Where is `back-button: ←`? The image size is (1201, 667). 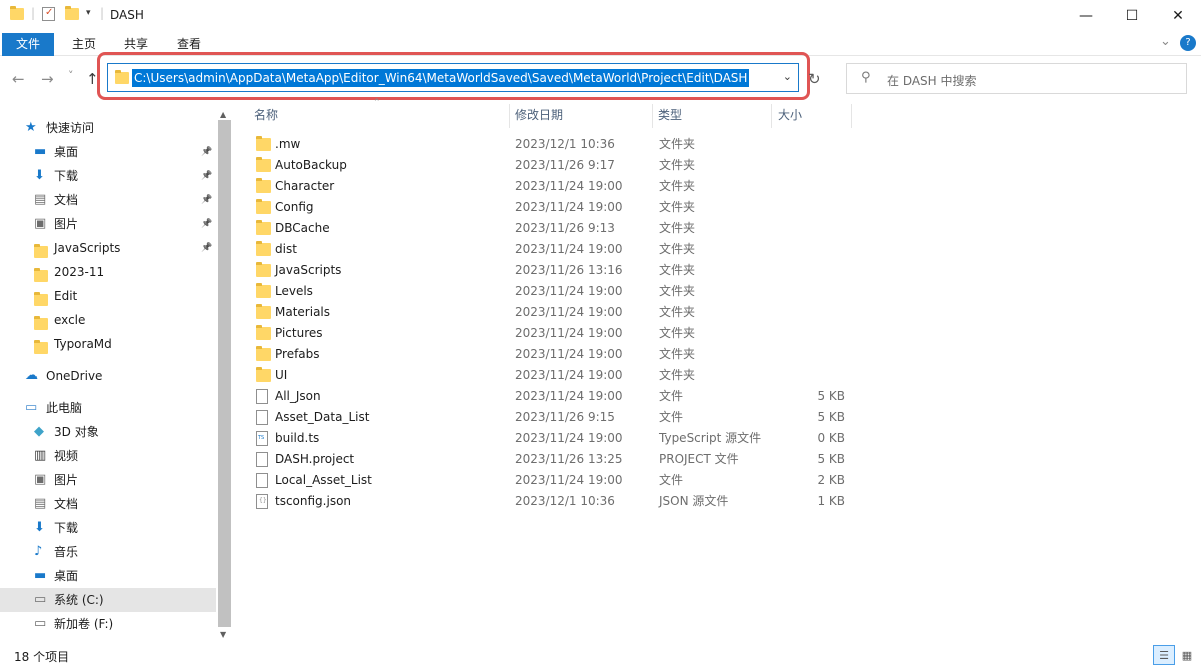 back-button: ← is located at coordinates (18, 79).